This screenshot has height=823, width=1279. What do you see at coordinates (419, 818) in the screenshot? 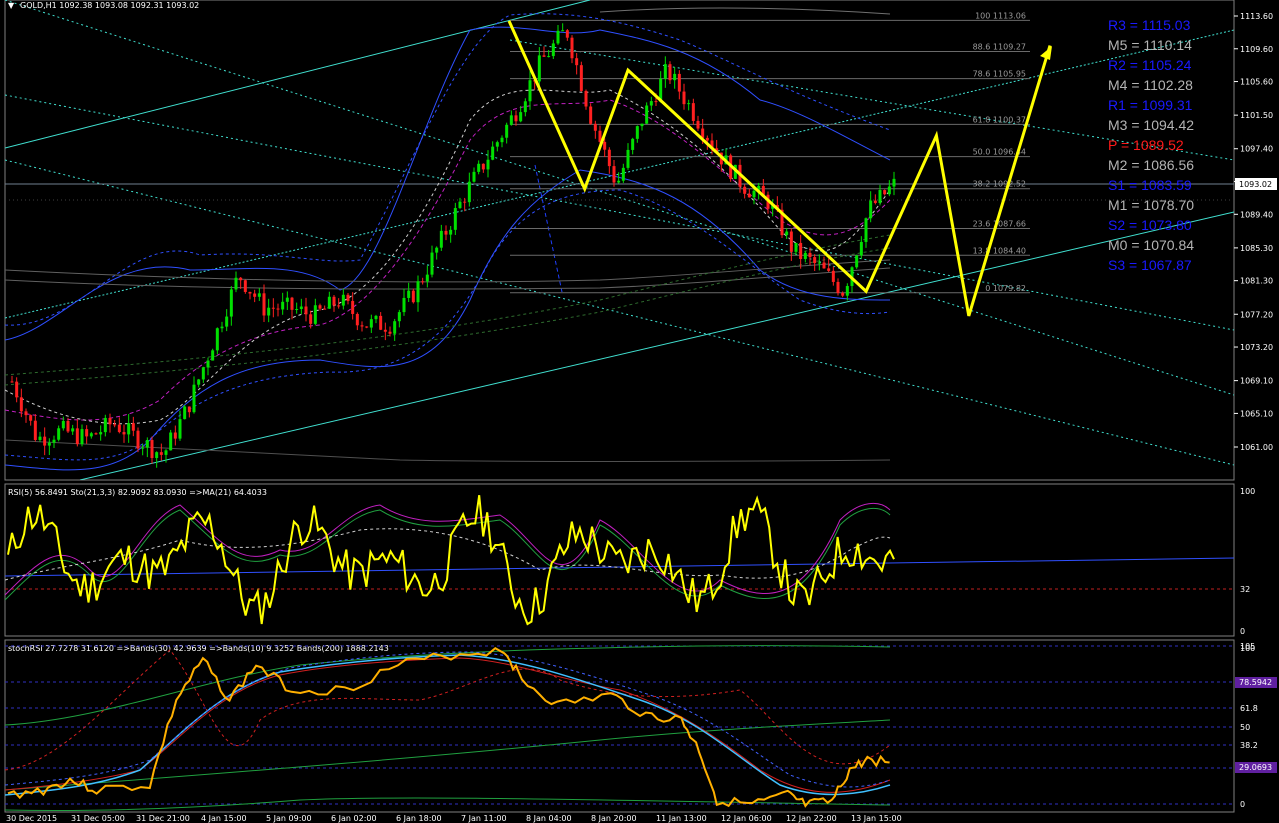
I see `time-tick-label: 6 Jan 18:00` at bounding box center [419, 818].